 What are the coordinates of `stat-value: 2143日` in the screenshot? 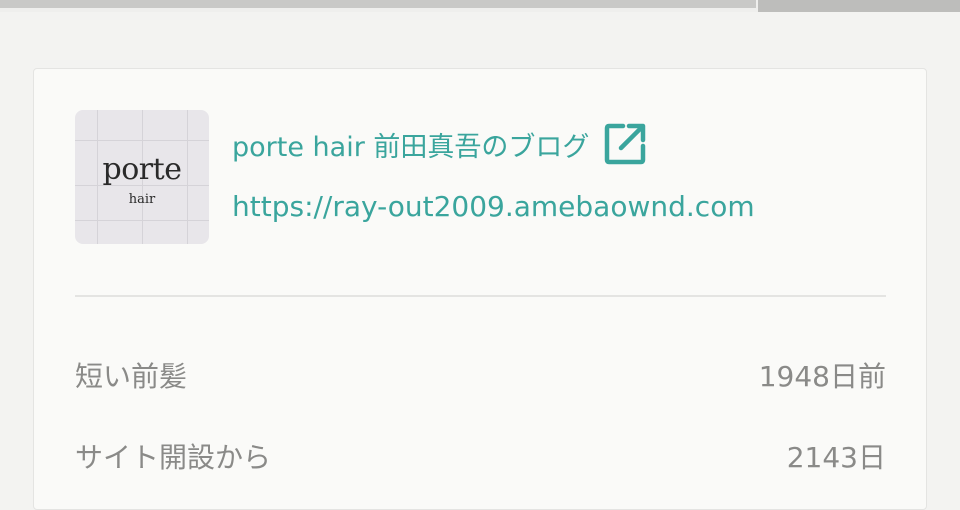 It's located at (836, 457).